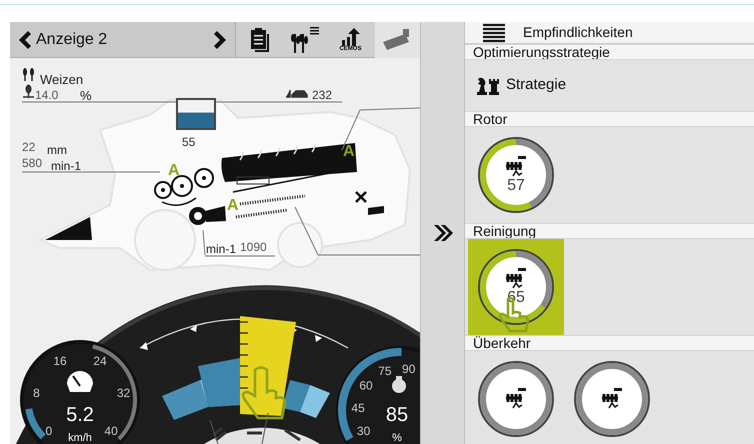 The height and width of the screenshot is (444, 754). Describe the element at coordinates (29, 147) in the screenshot. I see `setting-value: 22` at that location.